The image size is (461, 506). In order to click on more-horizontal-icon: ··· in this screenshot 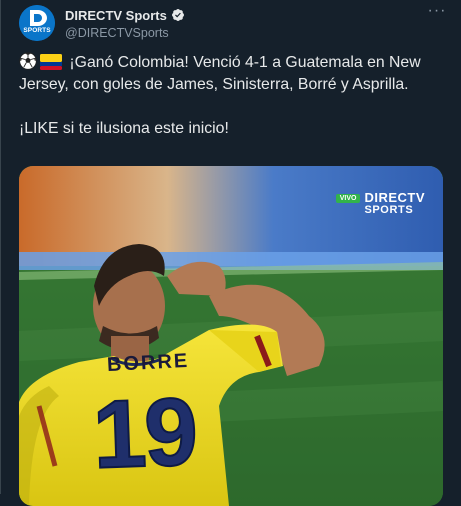, I will do `click(437, 10)`.